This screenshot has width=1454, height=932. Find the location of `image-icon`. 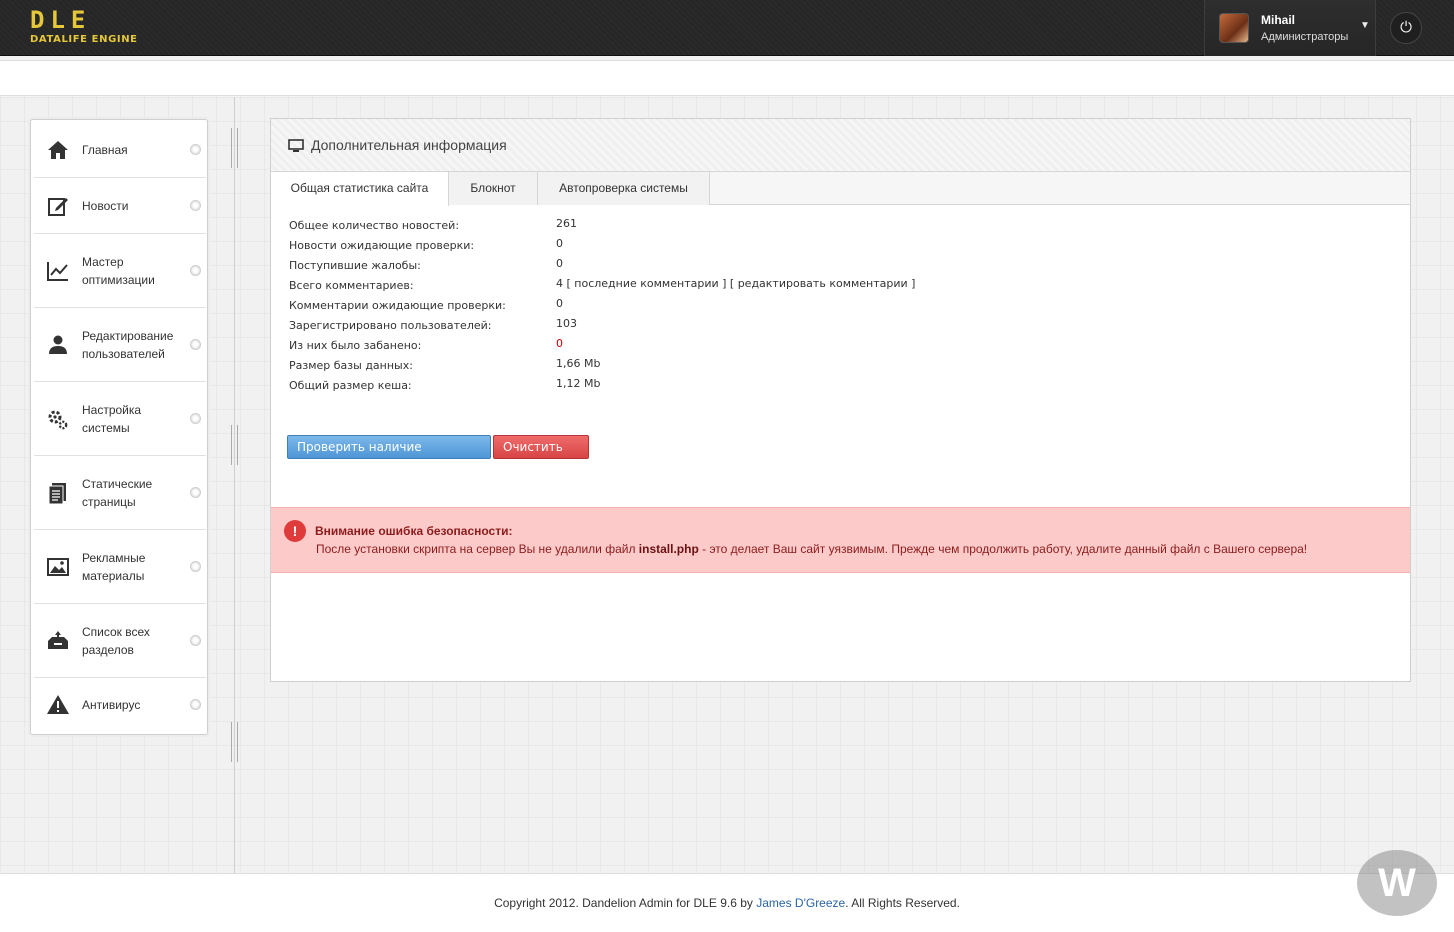

image-icon is located at coordinates (58, 567).